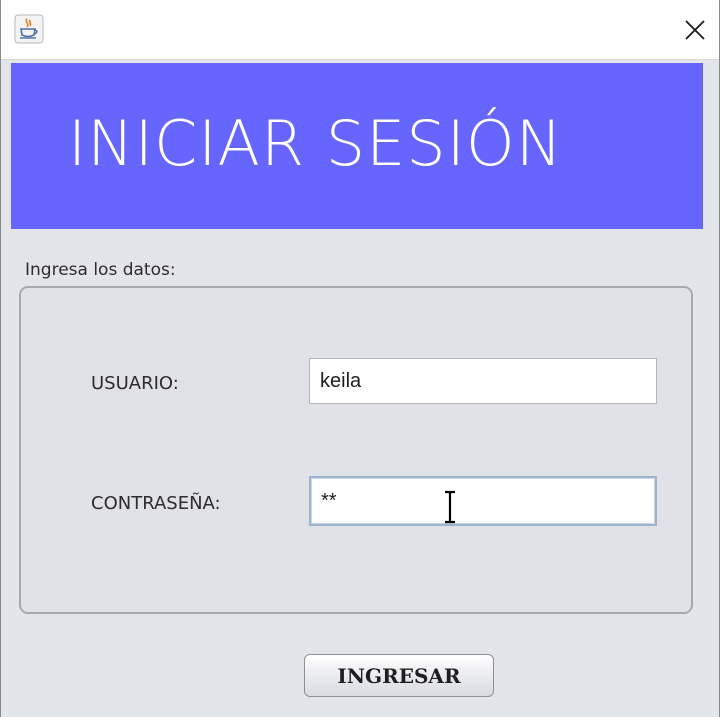 This screenshot has height=717, width=720. I want to click on page-title: INICIAR SESIÓN, so click(316, 143).